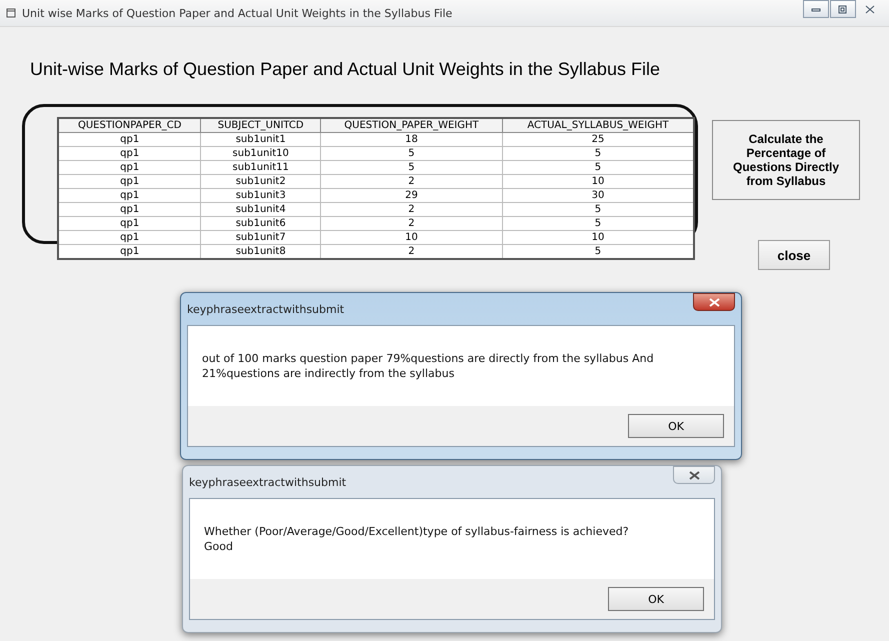 Image resolution: width=889 pixels, height=641 pixels. I want to click on table-cell: 29, so click(411, 195).